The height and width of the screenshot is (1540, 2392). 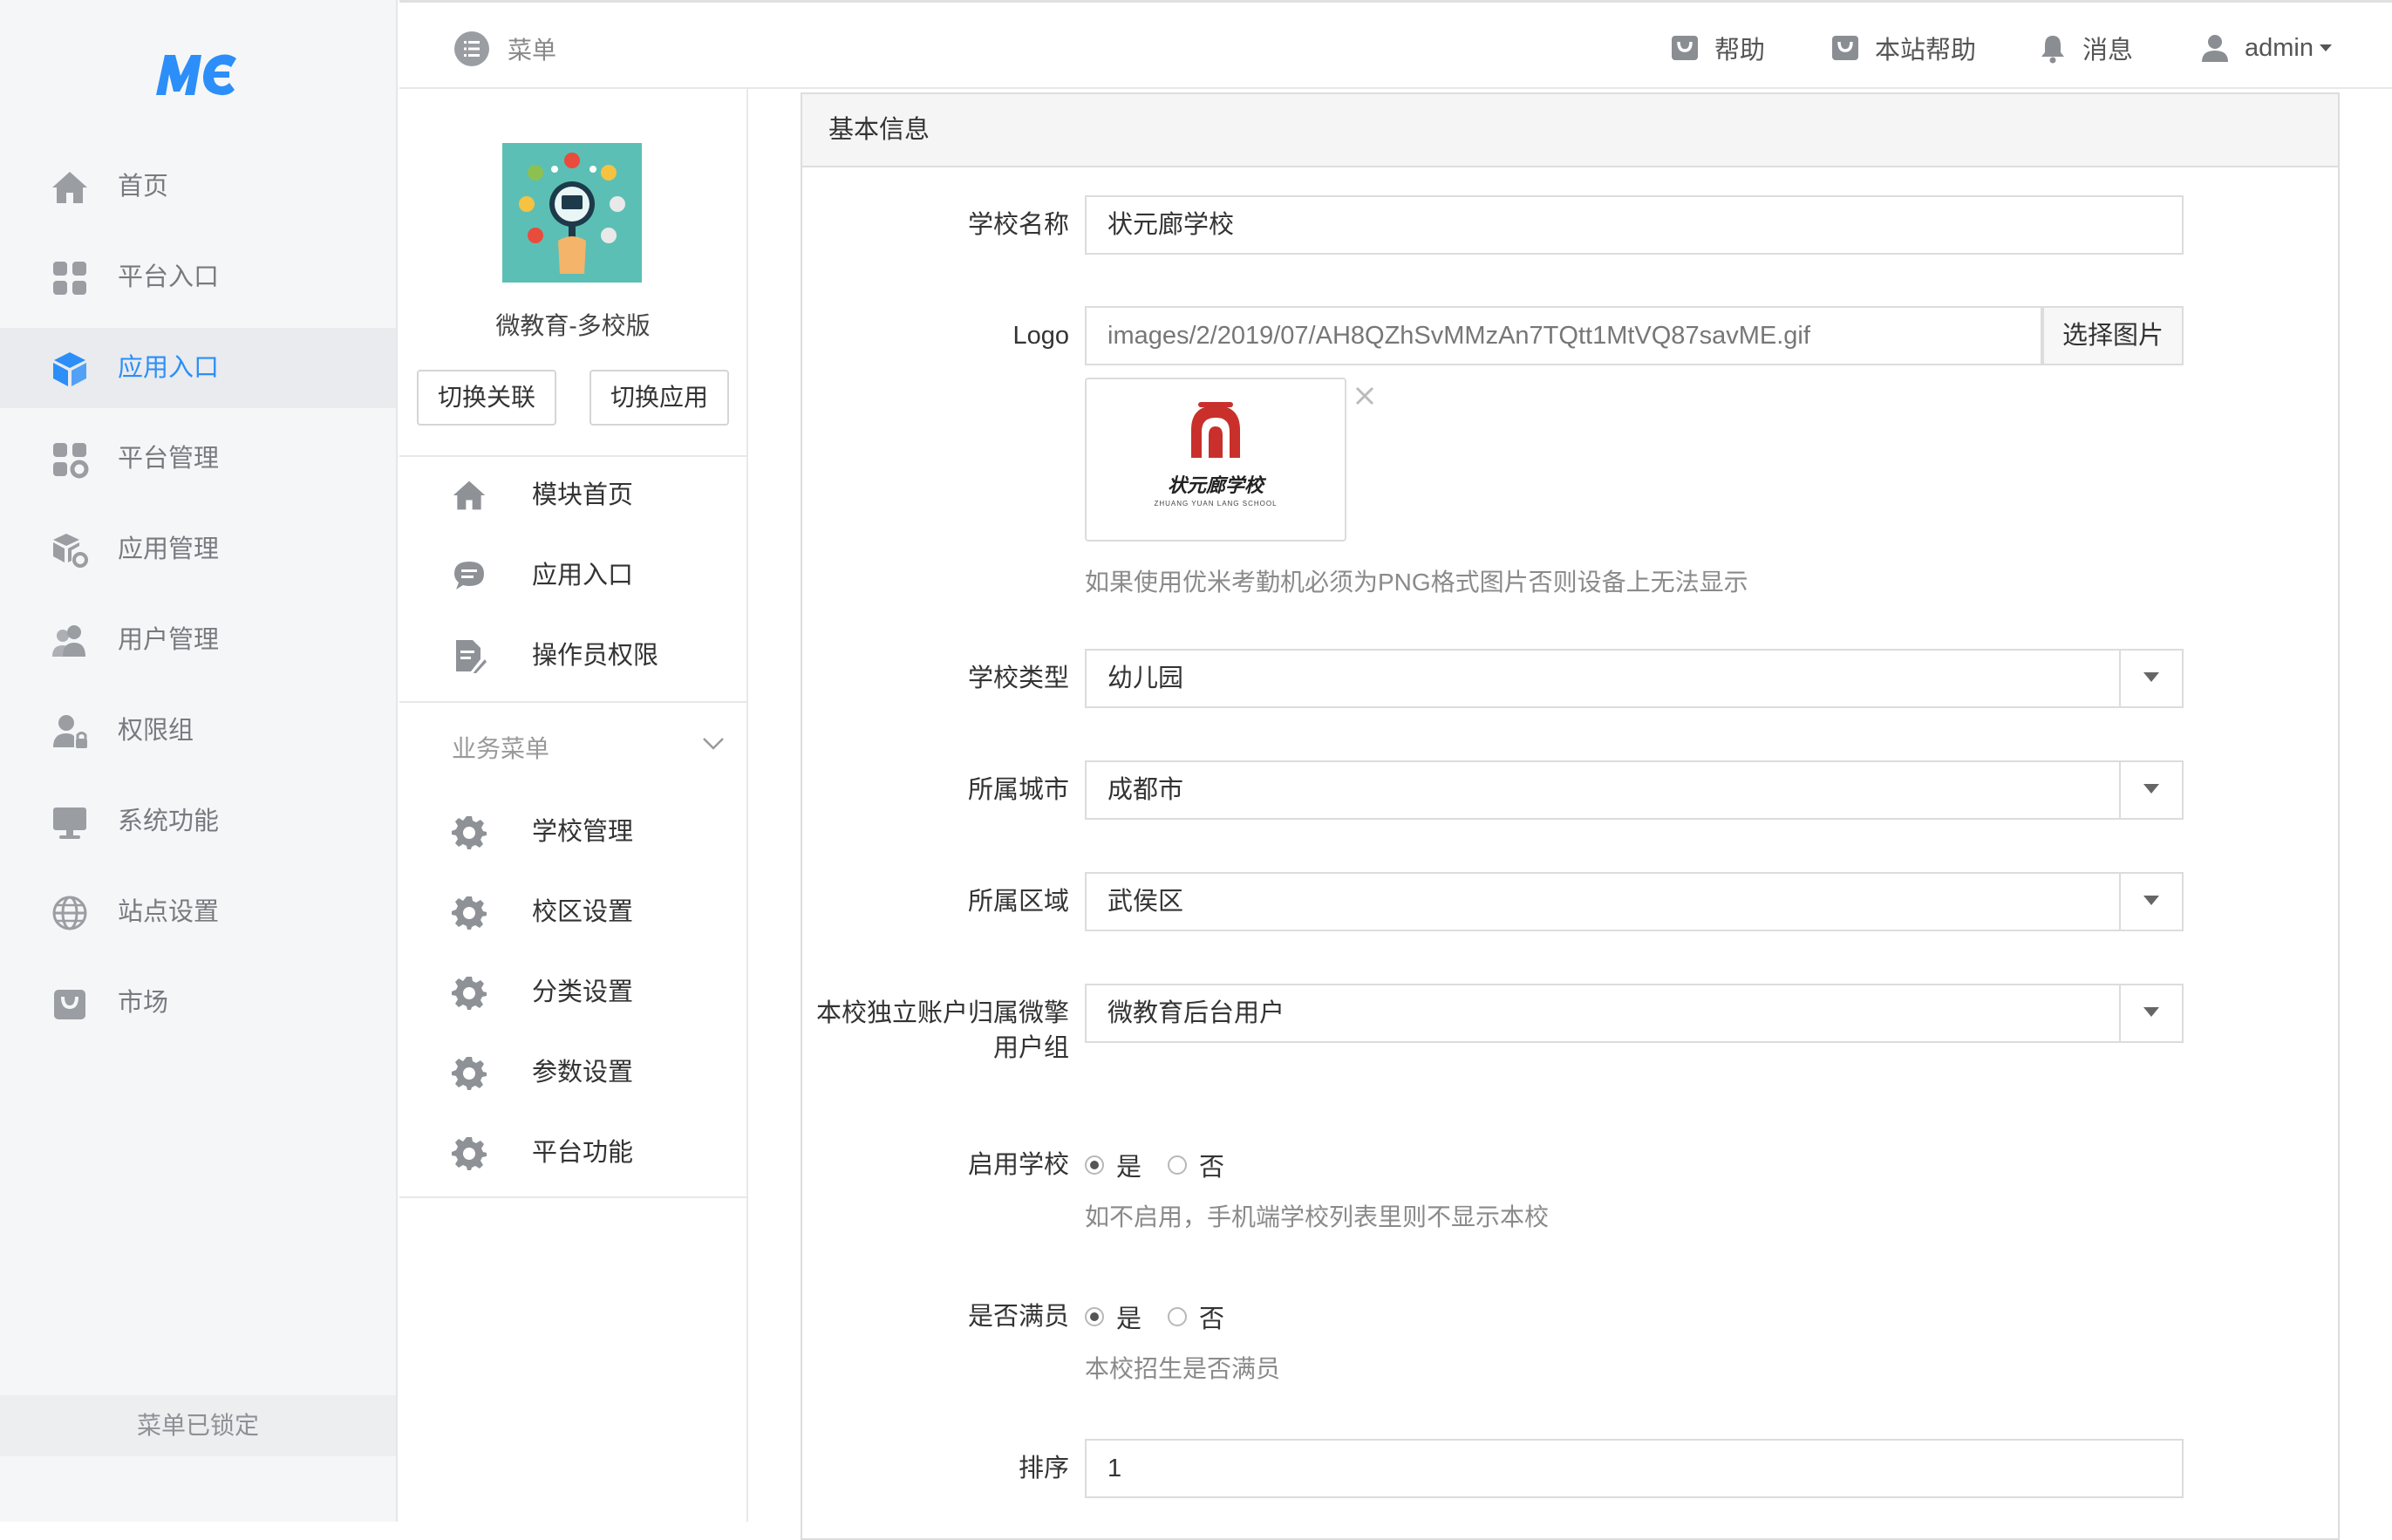 I want to click on switch-link-button: 切换关联, so click(x=486, y=398).